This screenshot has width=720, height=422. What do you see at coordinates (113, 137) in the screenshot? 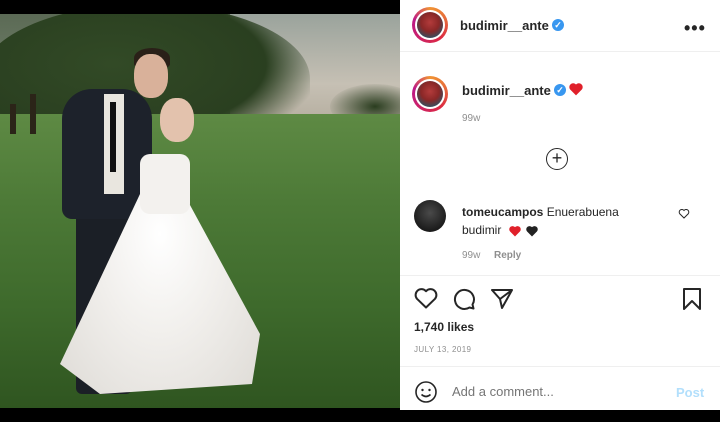
I see `groom-tie` at bounding box center [113, 137].